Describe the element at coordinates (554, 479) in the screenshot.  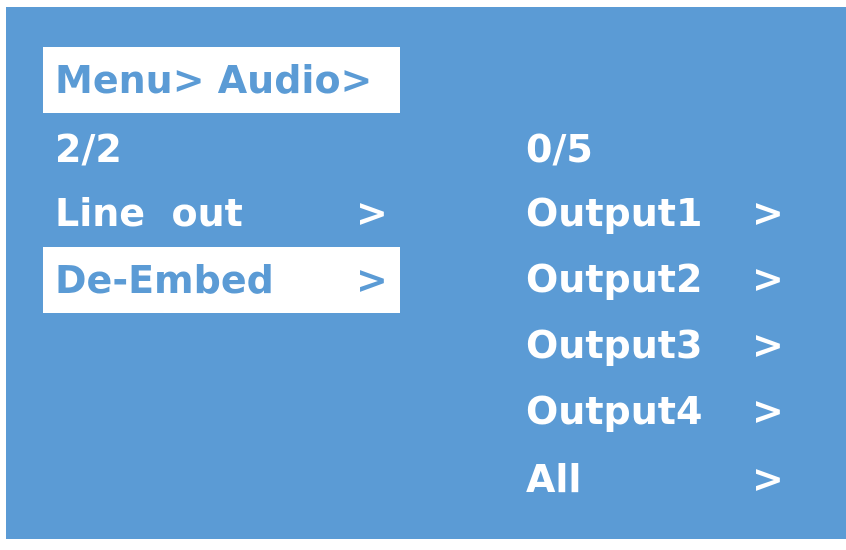
I see `submenu-item-label: All` at that location.